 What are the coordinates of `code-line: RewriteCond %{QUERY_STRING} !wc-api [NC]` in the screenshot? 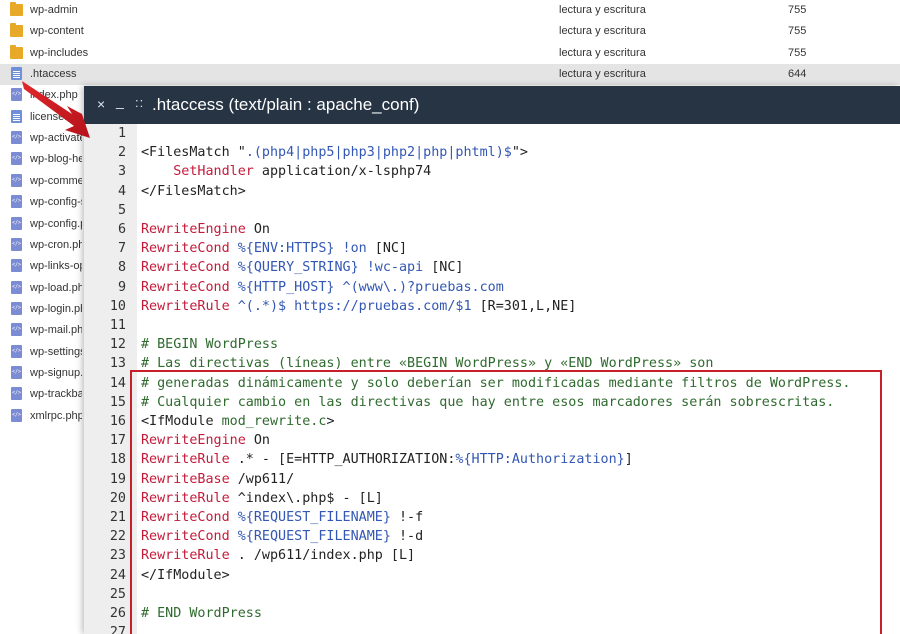 It's located at (302, 267).